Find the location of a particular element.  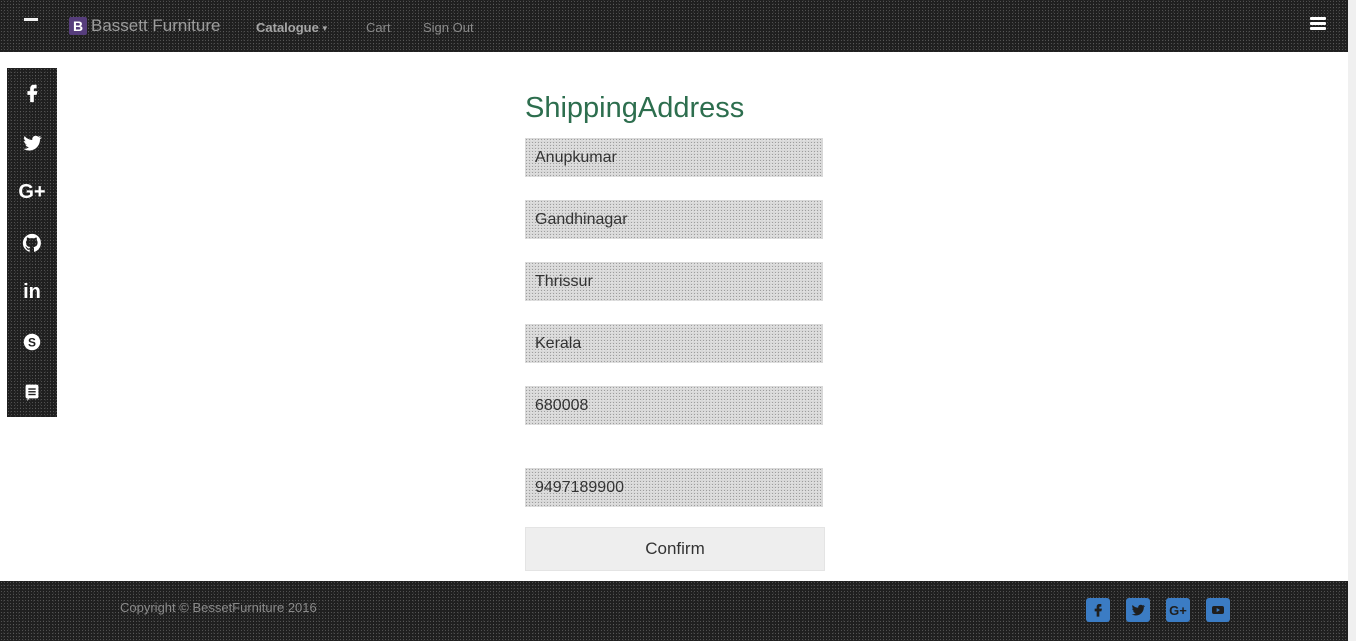

city-field is located at coordinates (674, 281).